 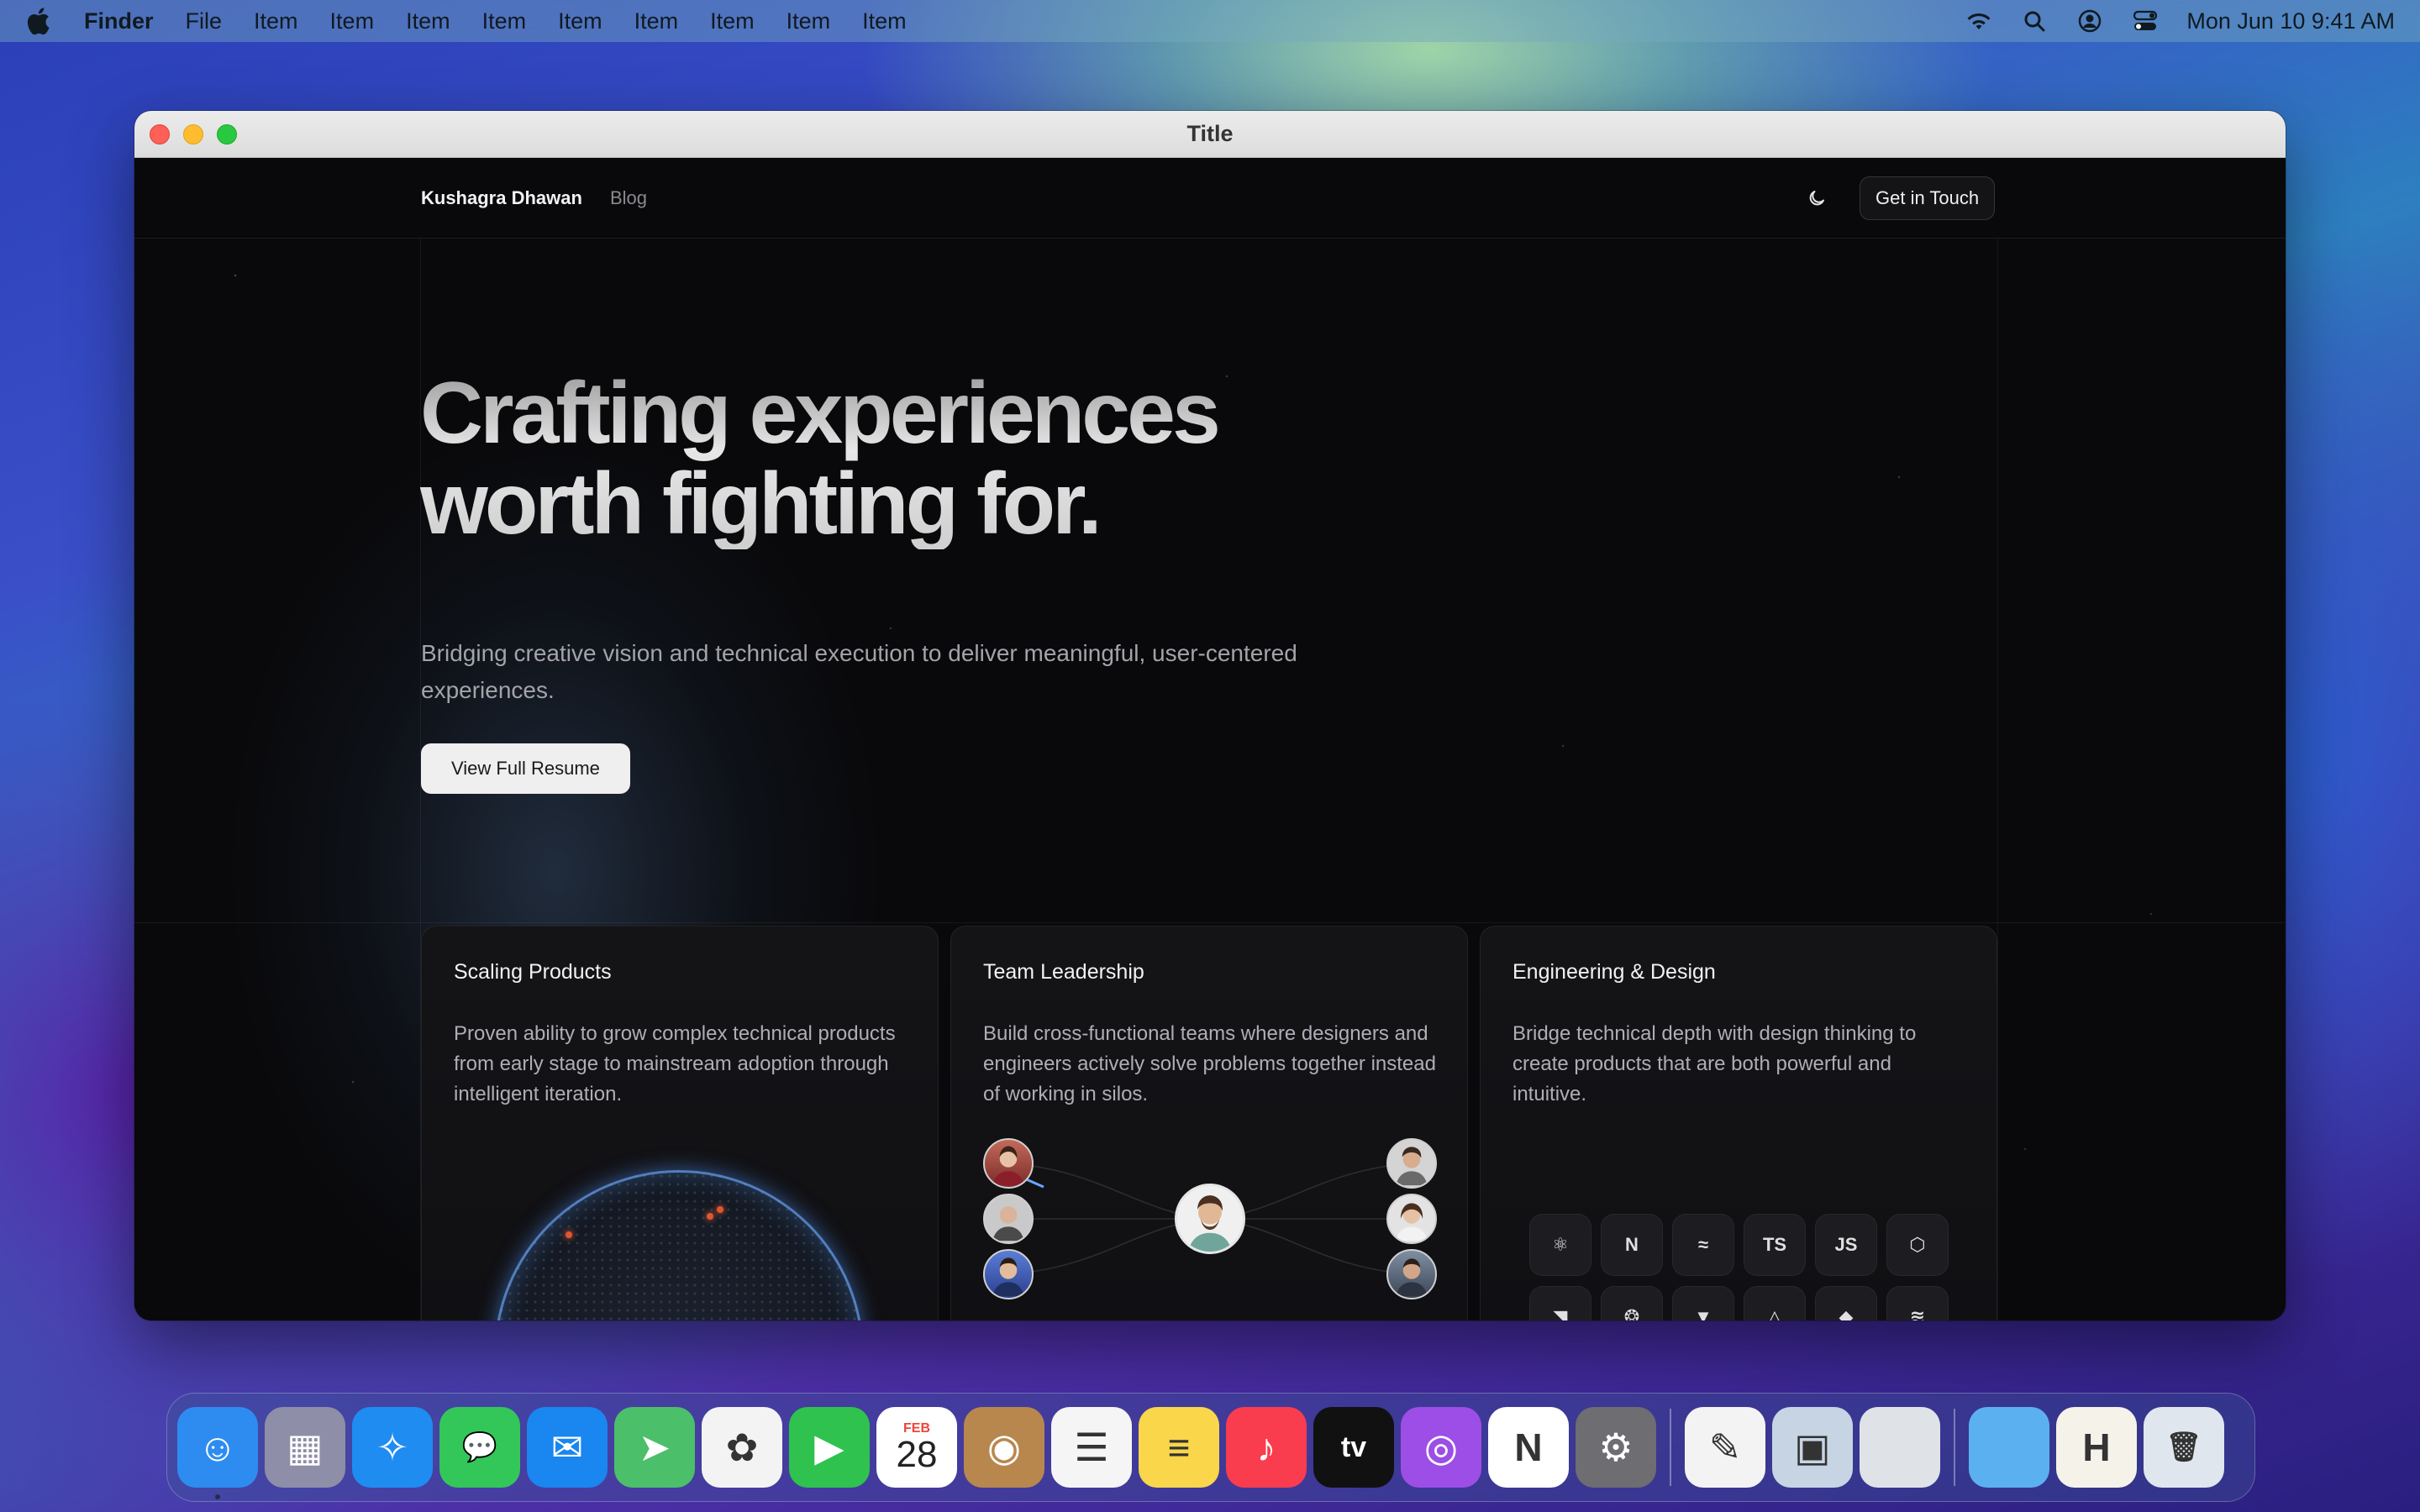 What do you see at coordinates (1560, 1245) in the screenshot?
I see `react-icon: ⚛` at bounding box center [1560, 1245].